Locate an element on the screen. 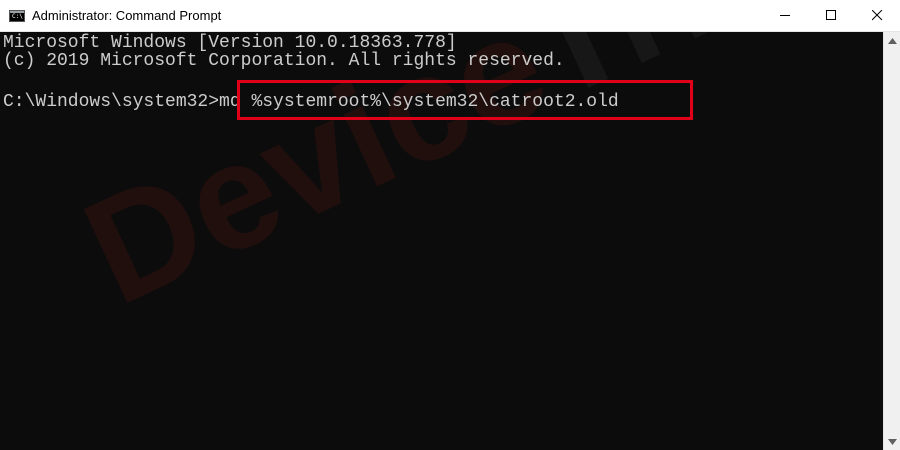 This screenshot has height=450, width=900. close-button is located at coordinates (877, 15).